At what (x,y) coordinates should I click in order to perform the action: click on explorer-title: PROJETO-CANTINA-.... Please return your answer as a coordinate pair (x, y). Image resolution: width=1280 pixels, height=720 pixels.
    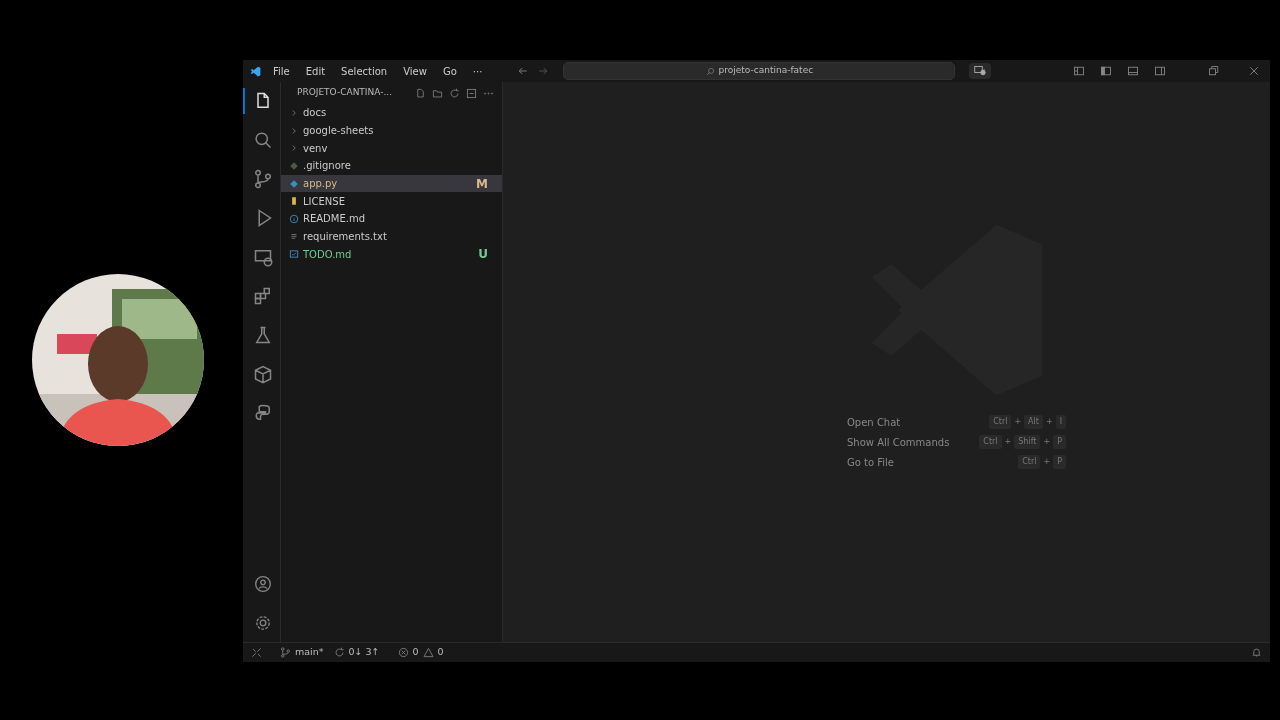
    Looking at the image, I should click on (345, 93).